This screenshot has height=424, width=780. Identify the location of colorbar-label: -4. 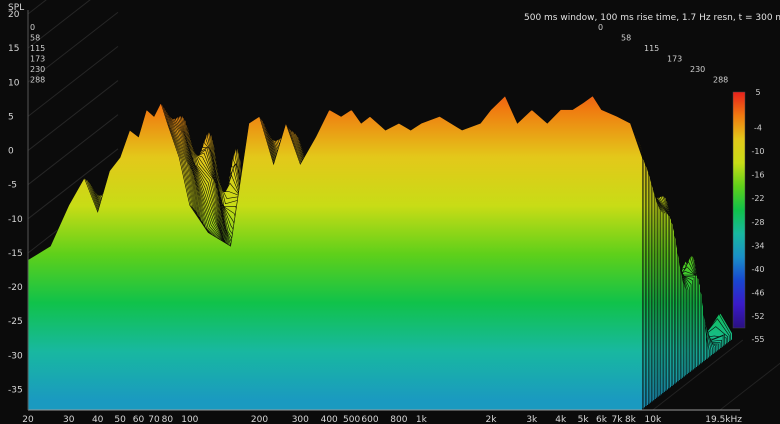
(758, 127).